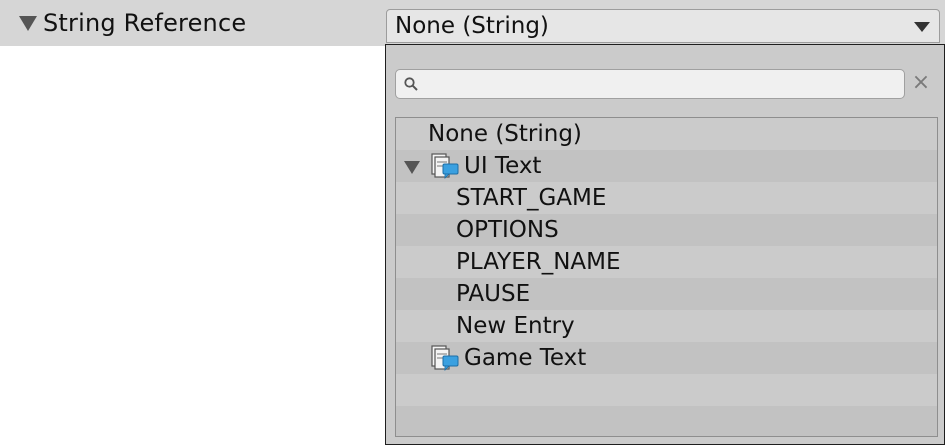 The image size is (945, 445). I want to click on tree-item-label: UI Text, so click(503, 166).